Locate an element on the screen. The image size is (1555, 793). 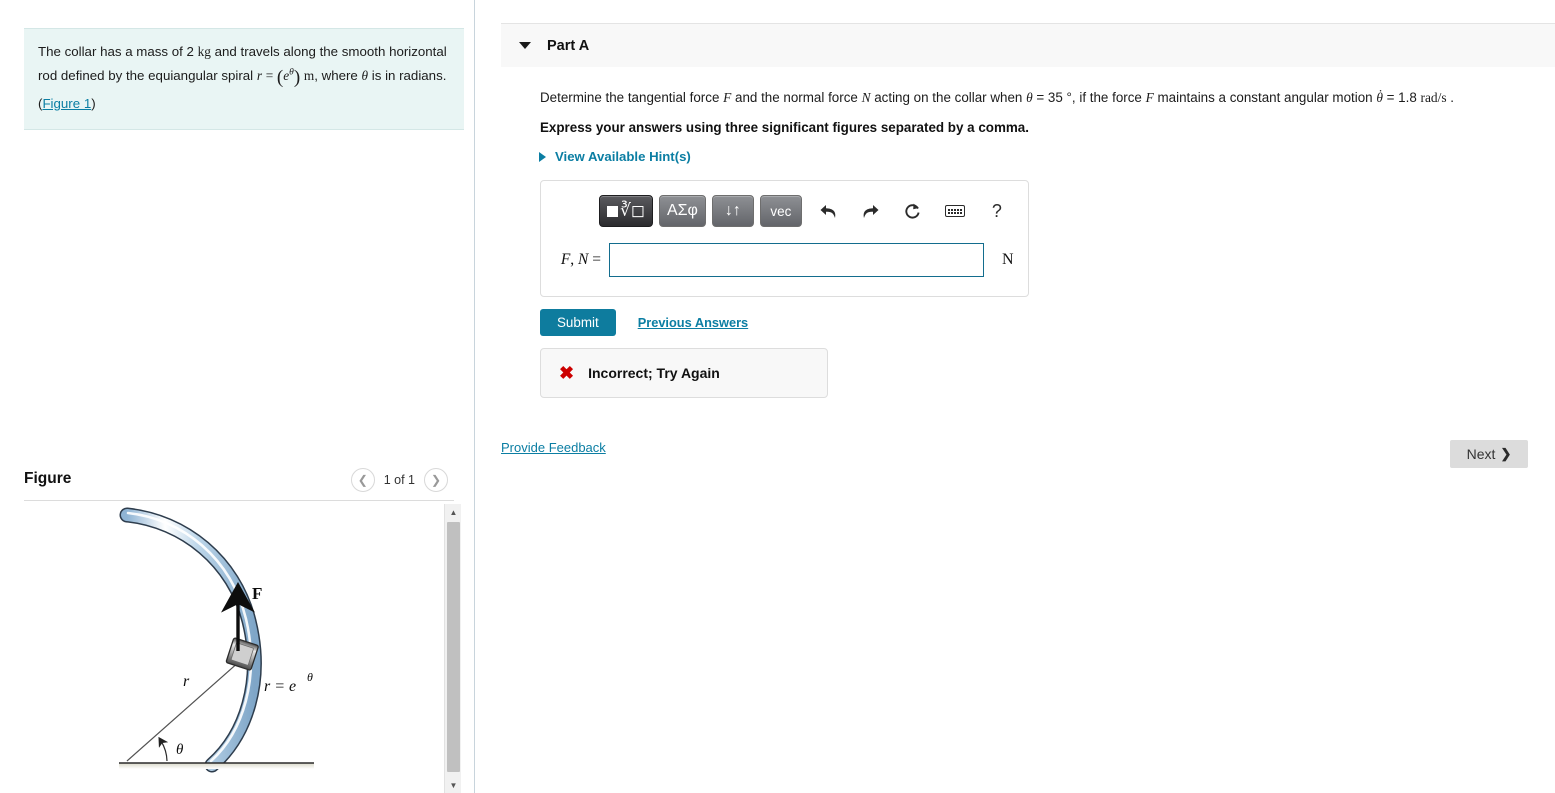
answer-unit: N is located at coordinates (1008, 259).